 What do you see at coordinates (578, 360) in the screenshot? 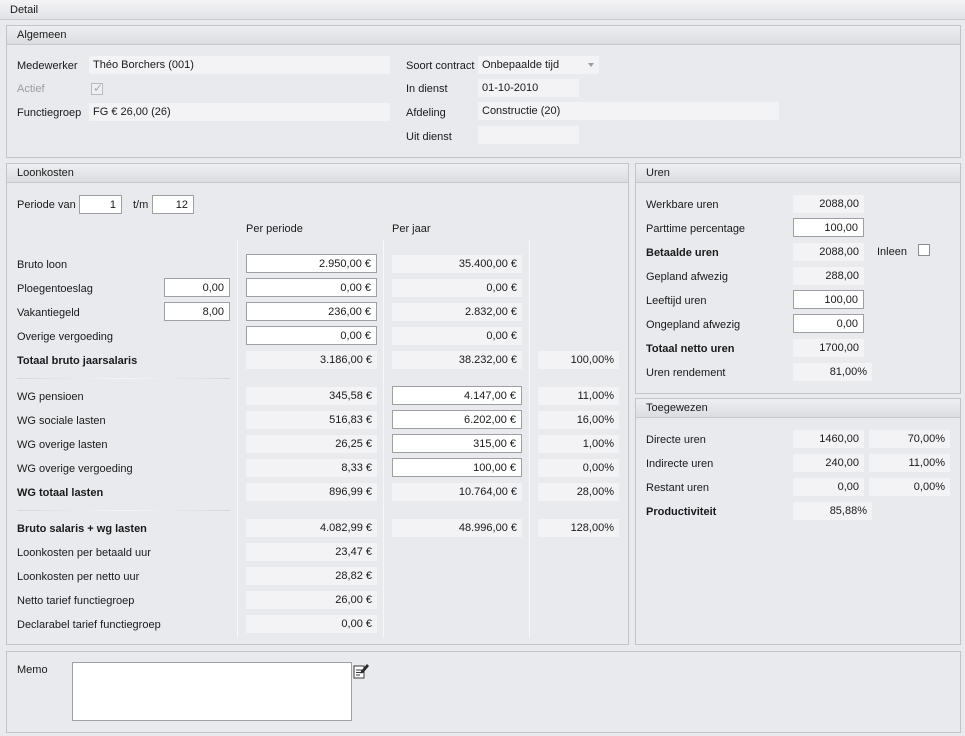
I see `totaal-bruto-pct: 100,00%` at bounding box center [578, 360].